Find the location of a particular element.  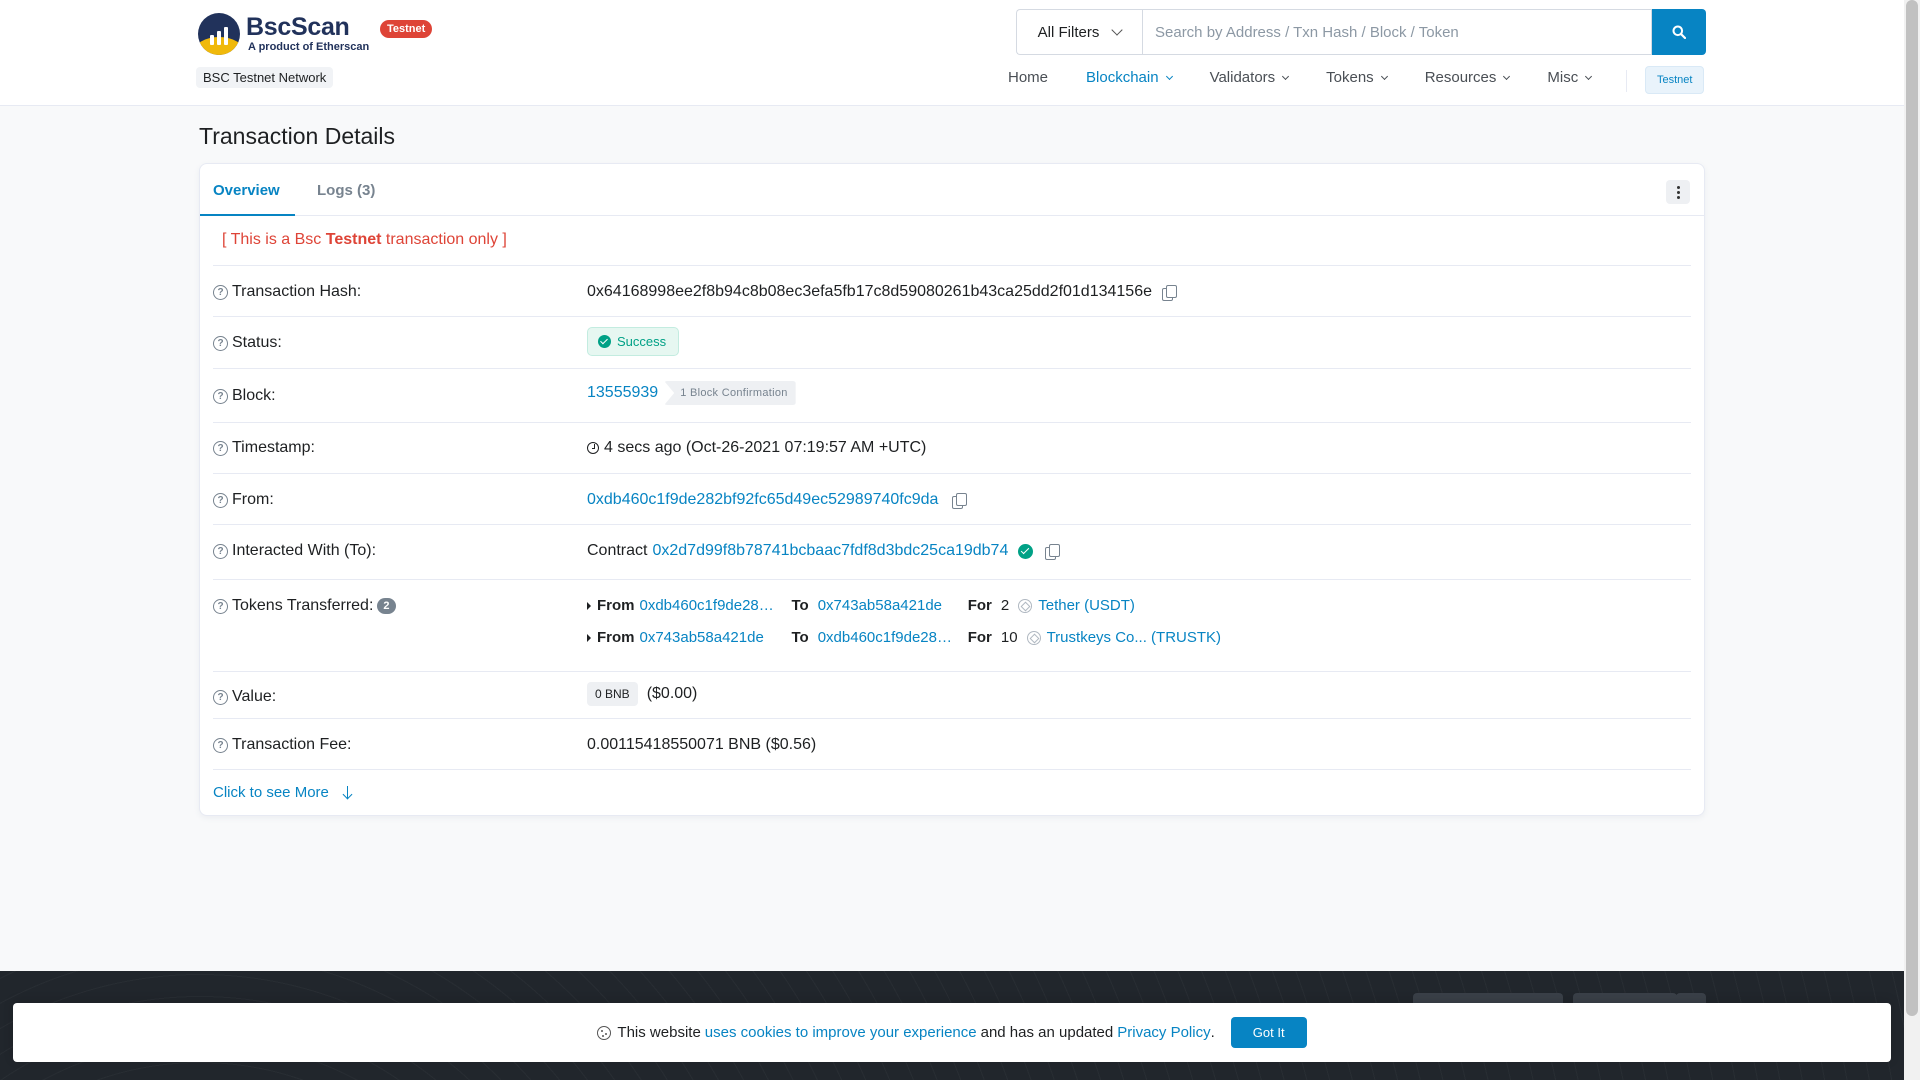

search-button is located at coordinates (1679, 32).